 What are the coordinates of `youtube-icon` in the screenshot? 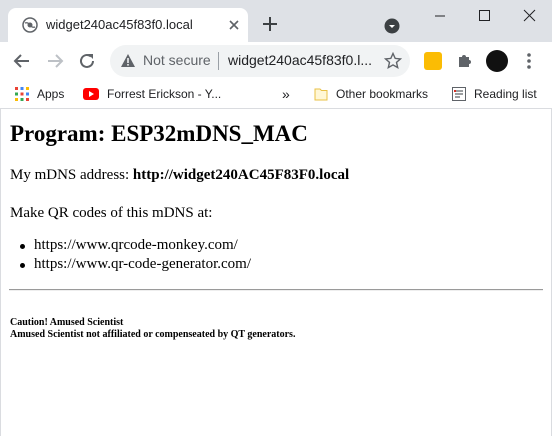 It's located at (91, 94).